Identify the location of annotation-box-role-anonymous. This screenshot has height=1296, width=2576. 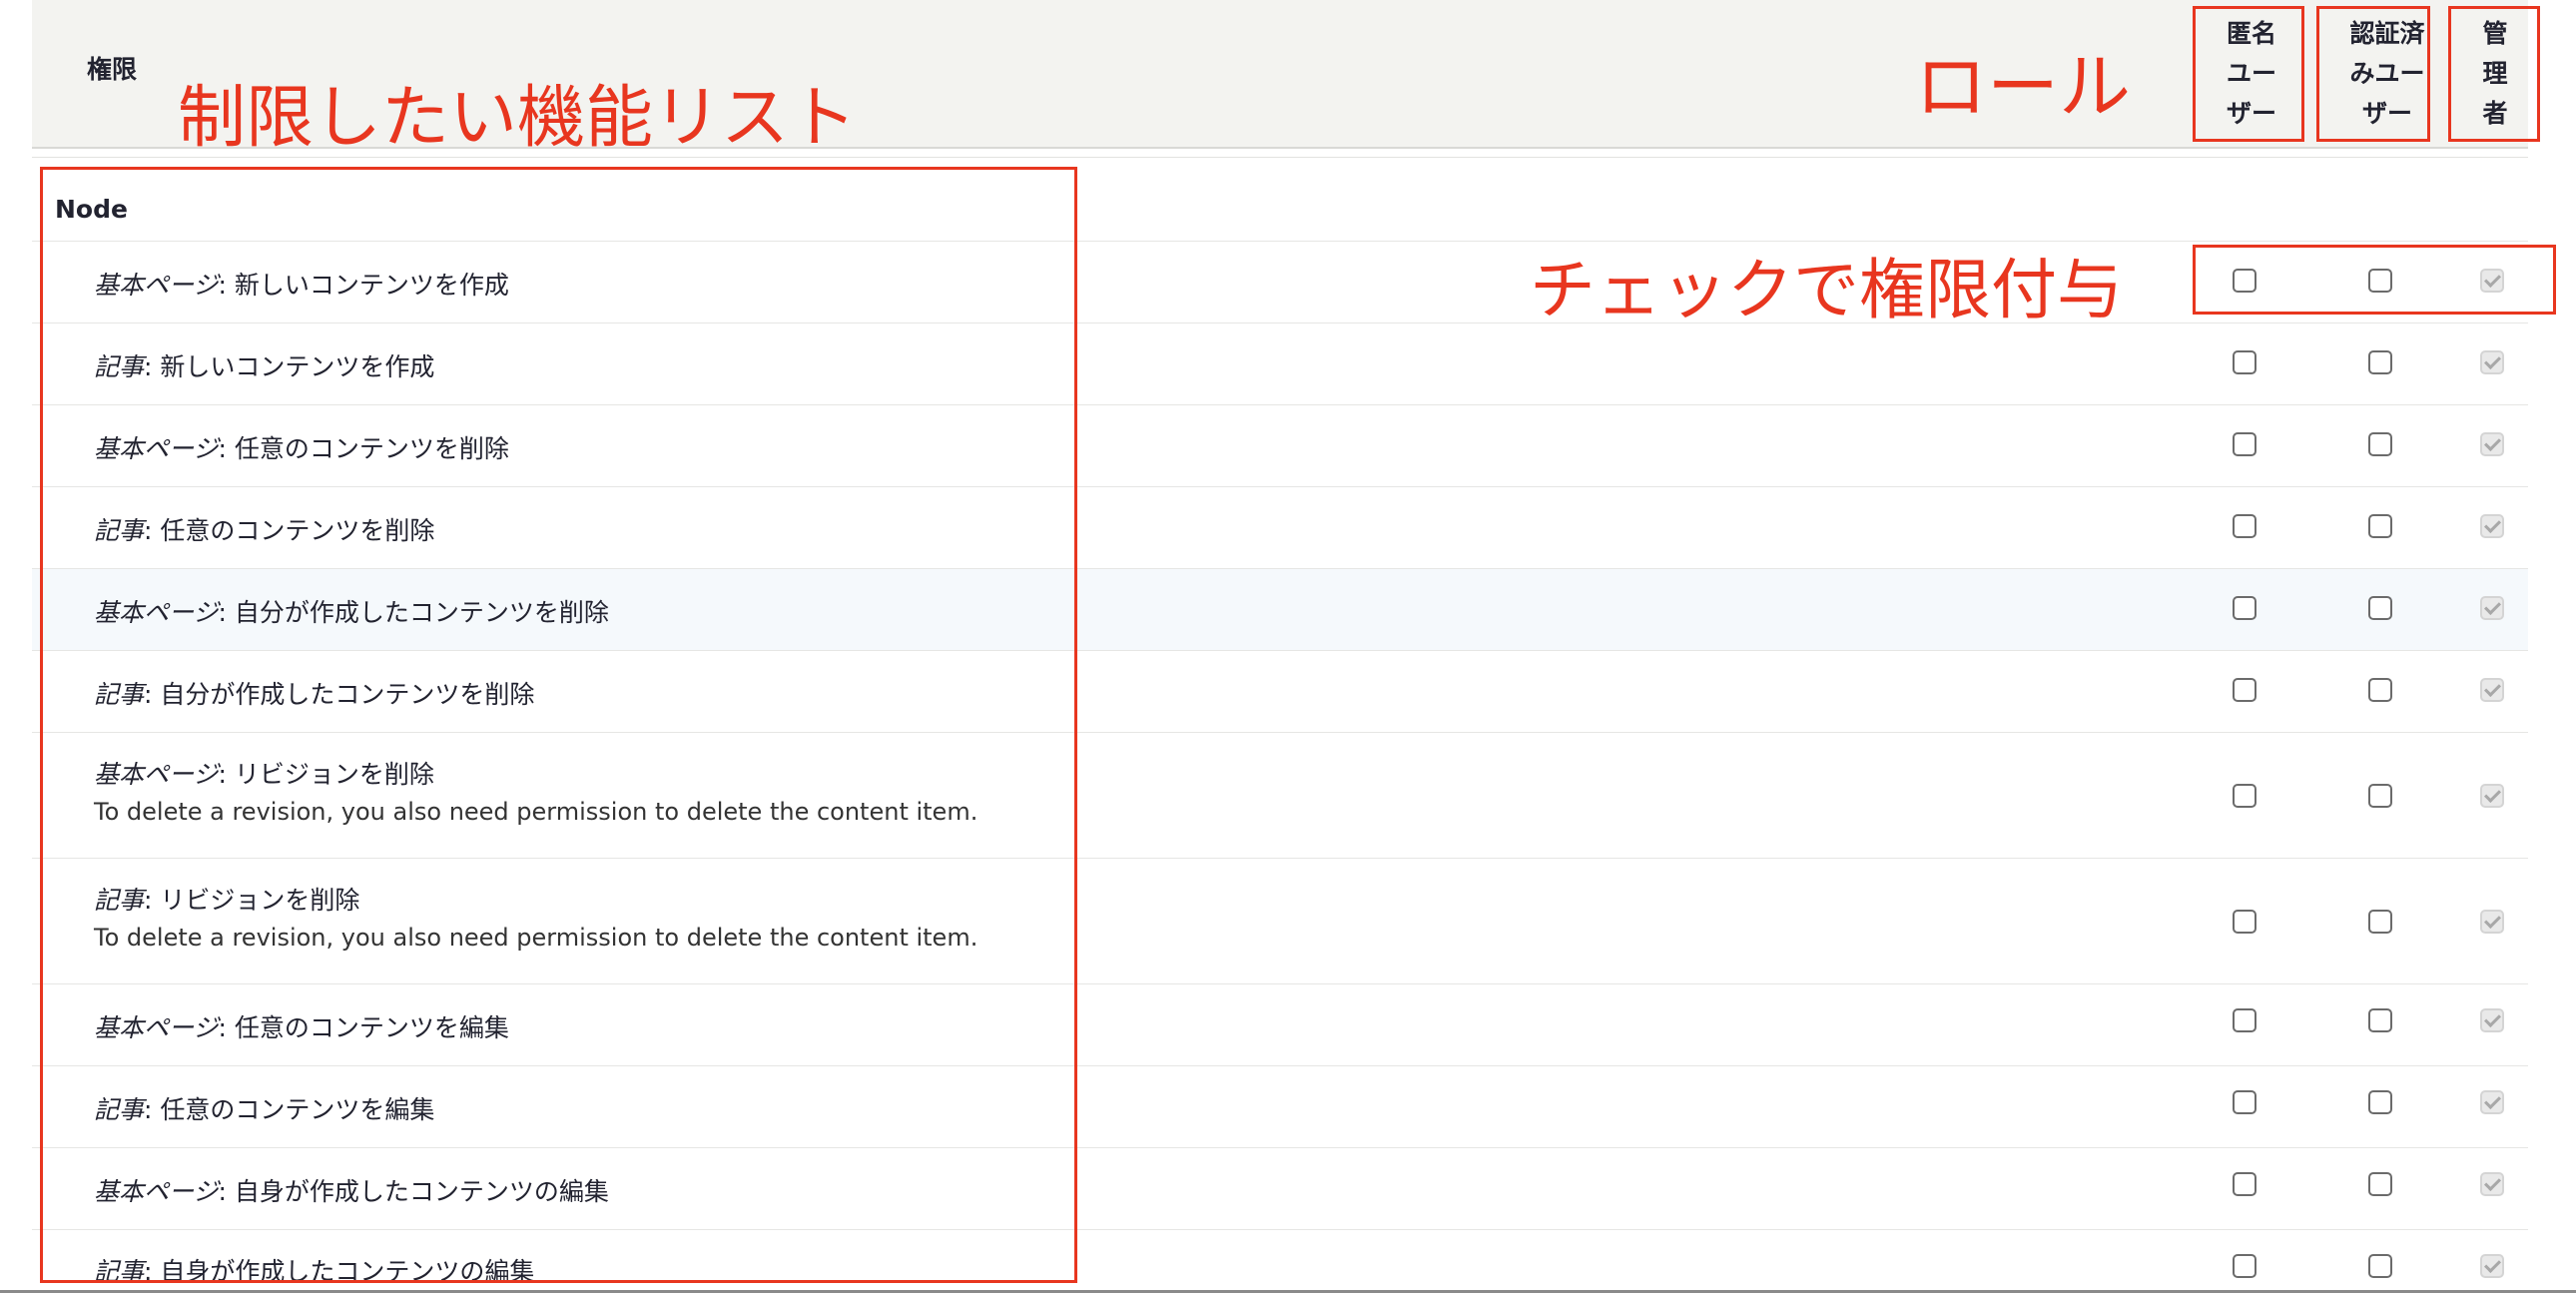
(2248, 74).